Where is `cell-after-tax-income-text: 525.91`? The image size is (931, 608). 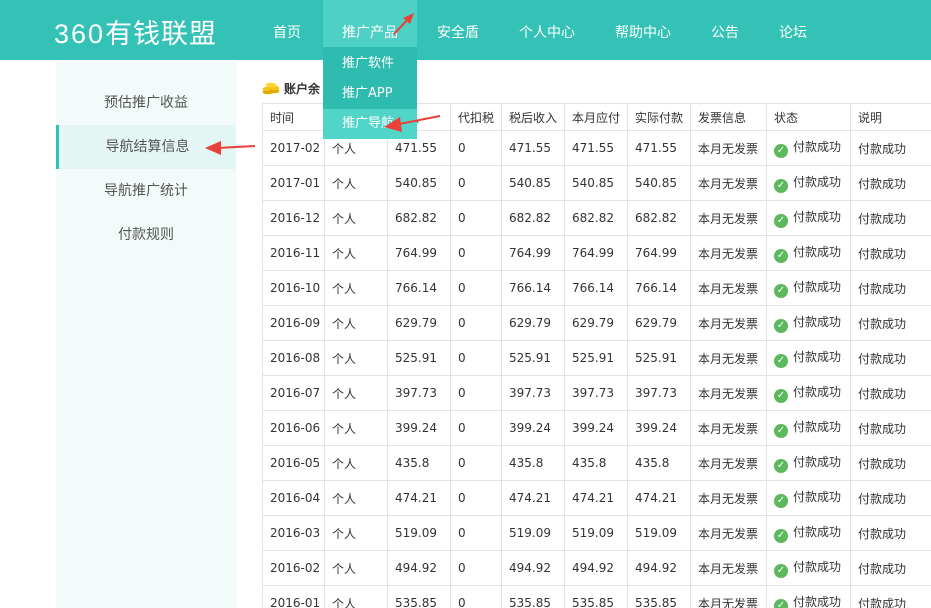 cell-after-tax-income-text: 525.91 is located at coordinates (530, 358).